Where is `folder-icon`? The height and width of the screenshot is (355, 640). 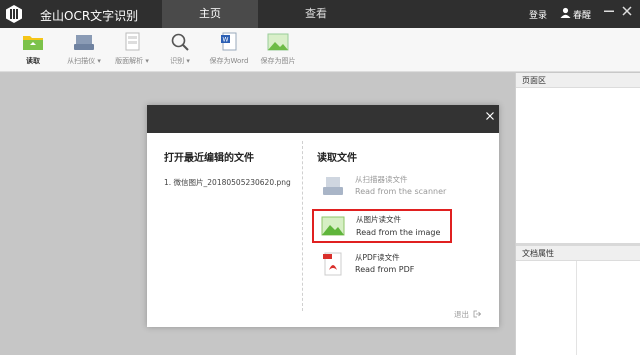
folder-icon is located at coordinates (33, 43).